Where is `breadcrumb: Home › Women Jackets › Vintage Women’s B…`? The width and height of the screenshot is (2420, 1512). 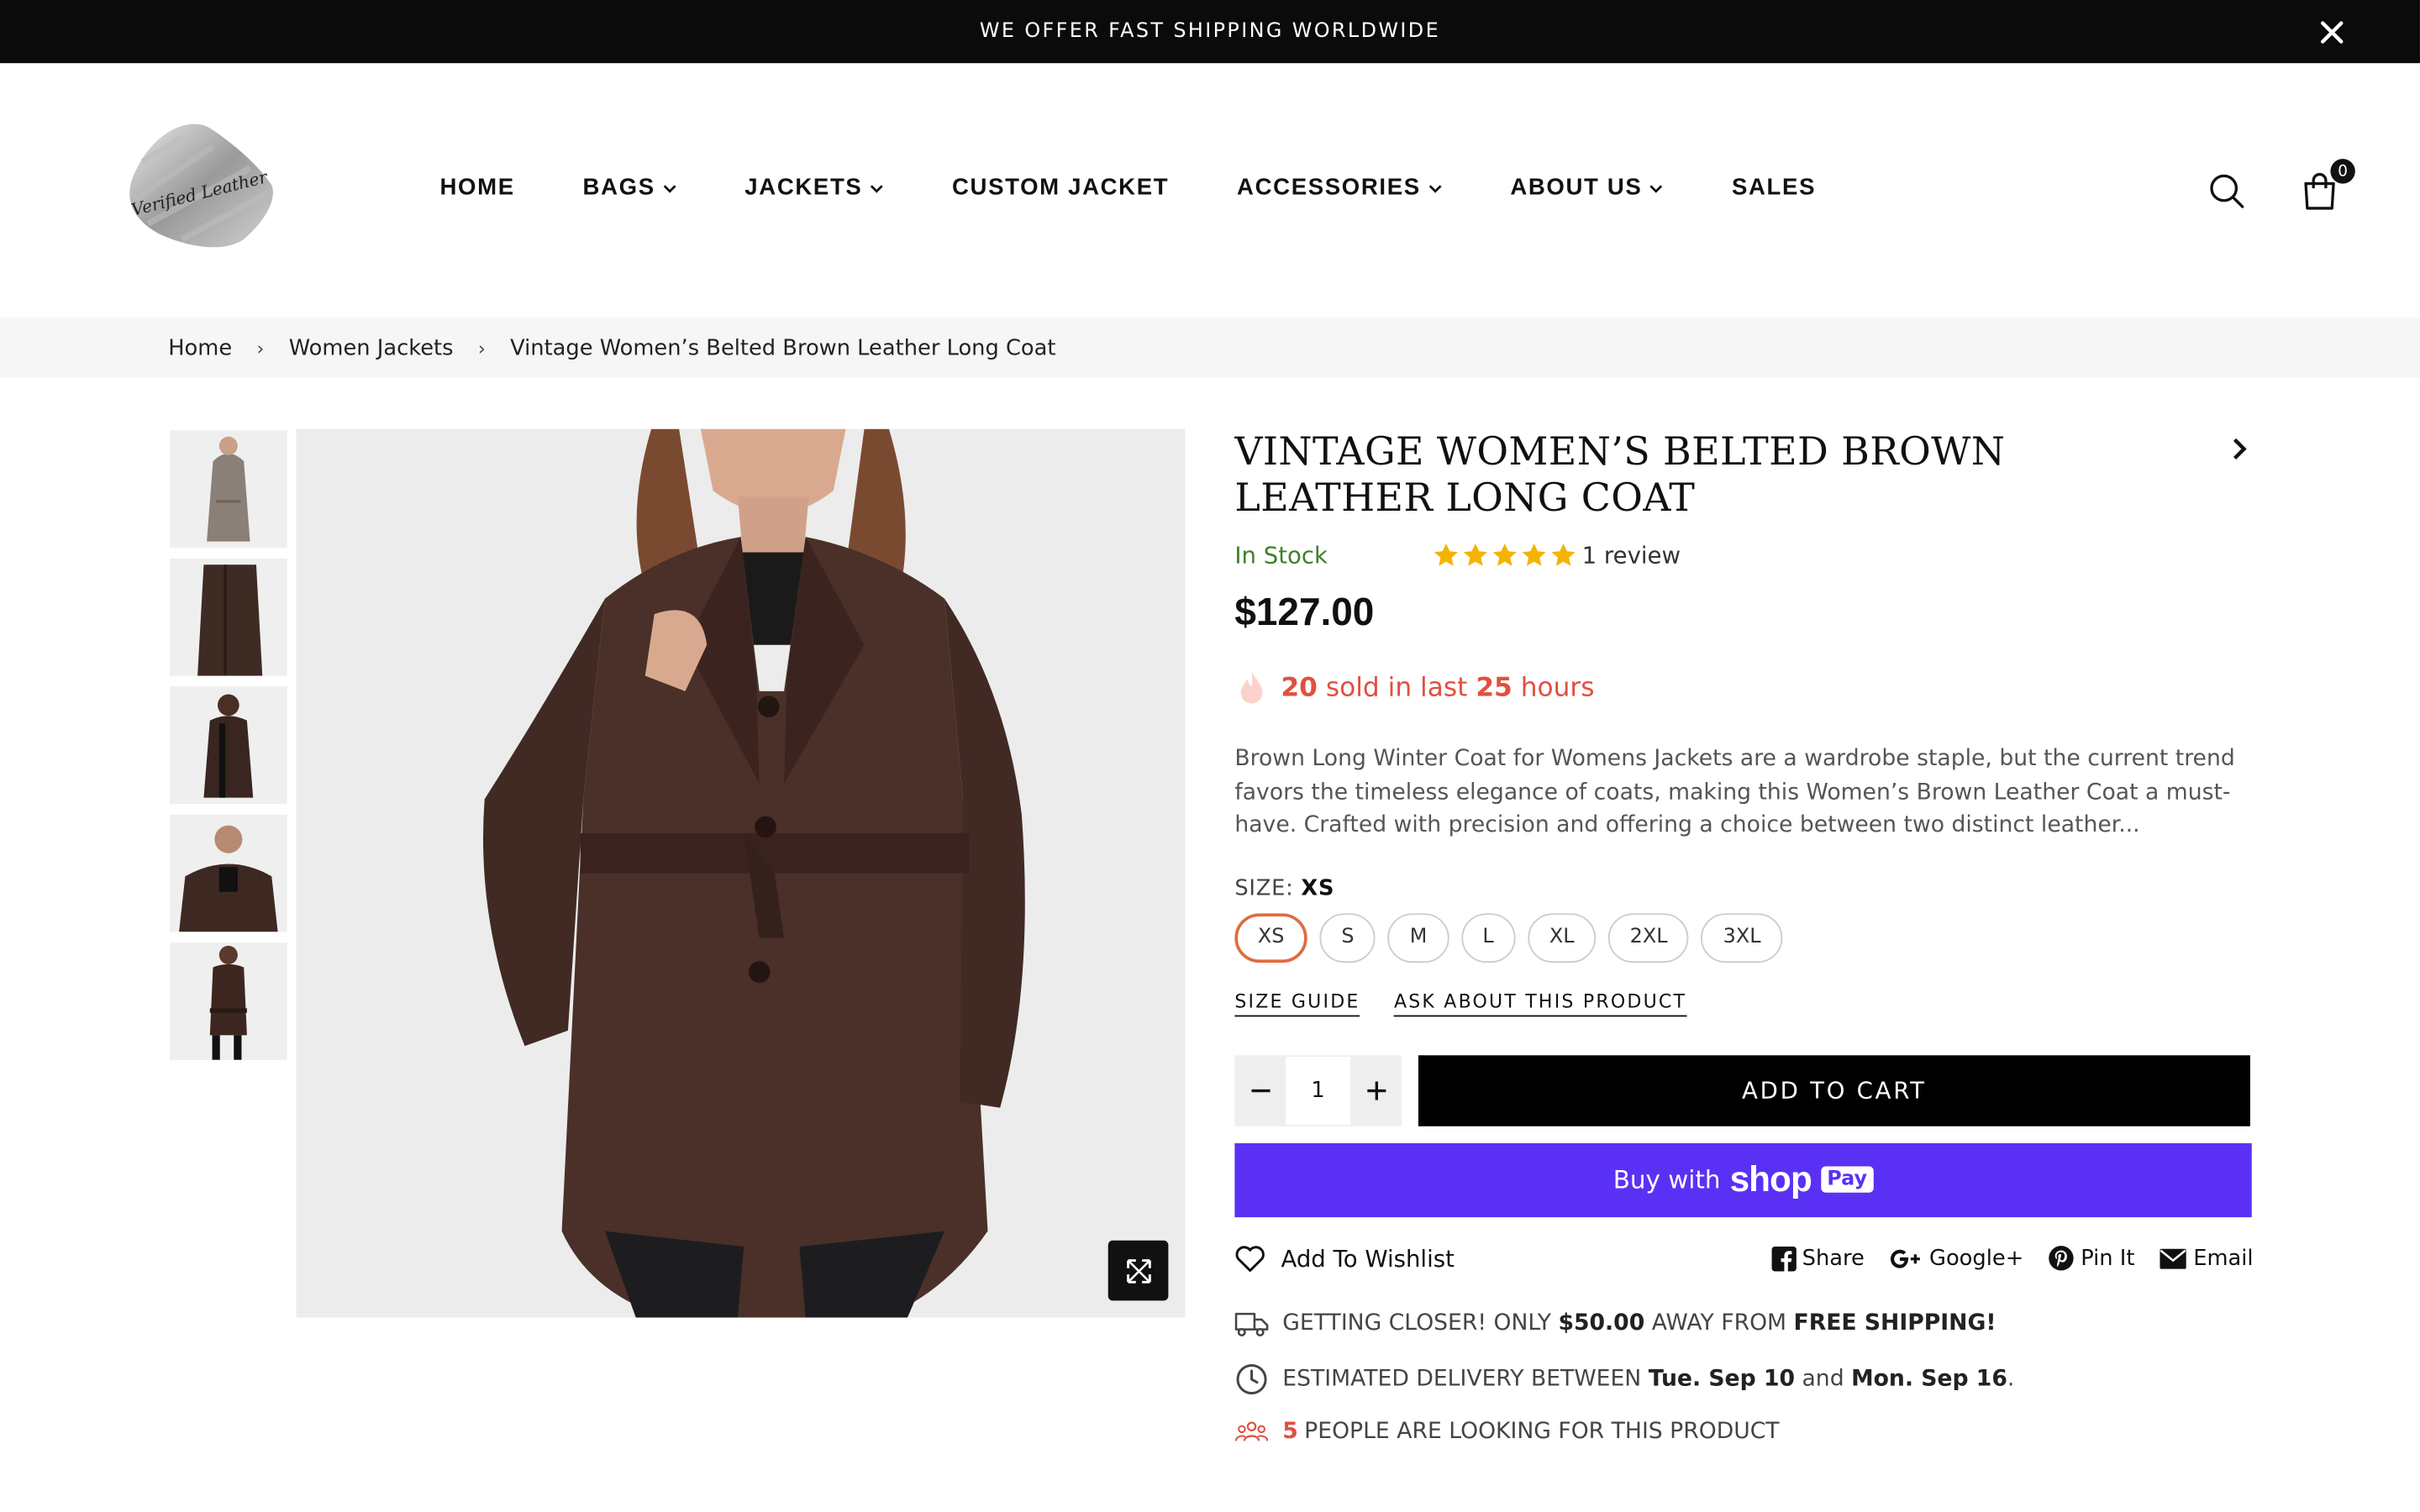 breadcrumb: Home › Women Jackets › Vintage Women’s B… is located at coordinates (1210, 348).